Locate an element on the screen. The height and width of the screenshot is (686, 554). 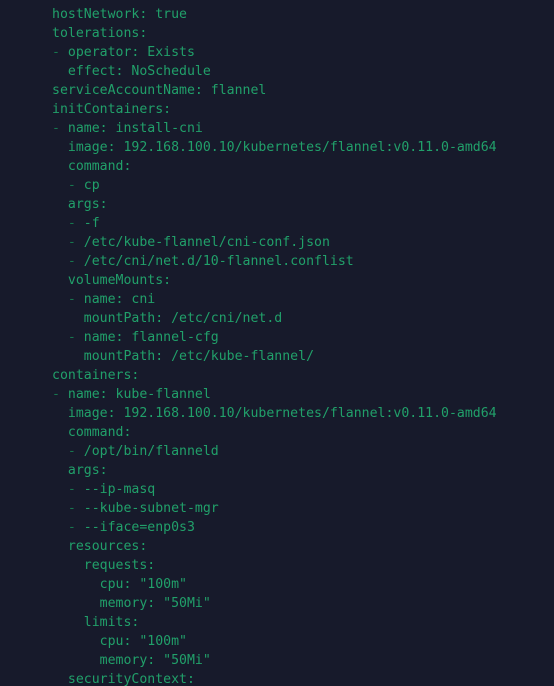
terminal-line: requests: is located at coordinates (303, 565).